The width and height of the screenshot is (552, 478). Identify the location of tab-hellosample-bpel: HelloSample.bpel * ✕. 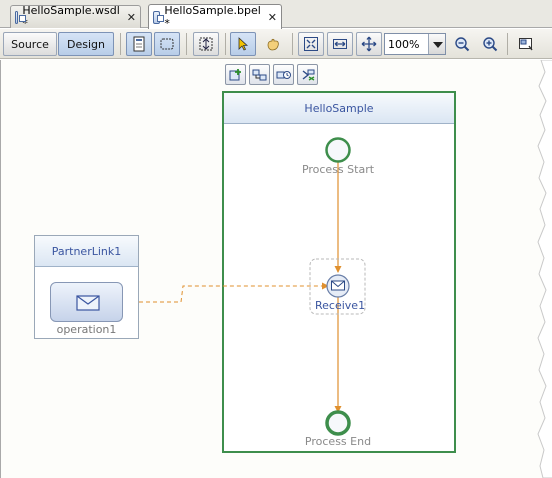
(215, 17).